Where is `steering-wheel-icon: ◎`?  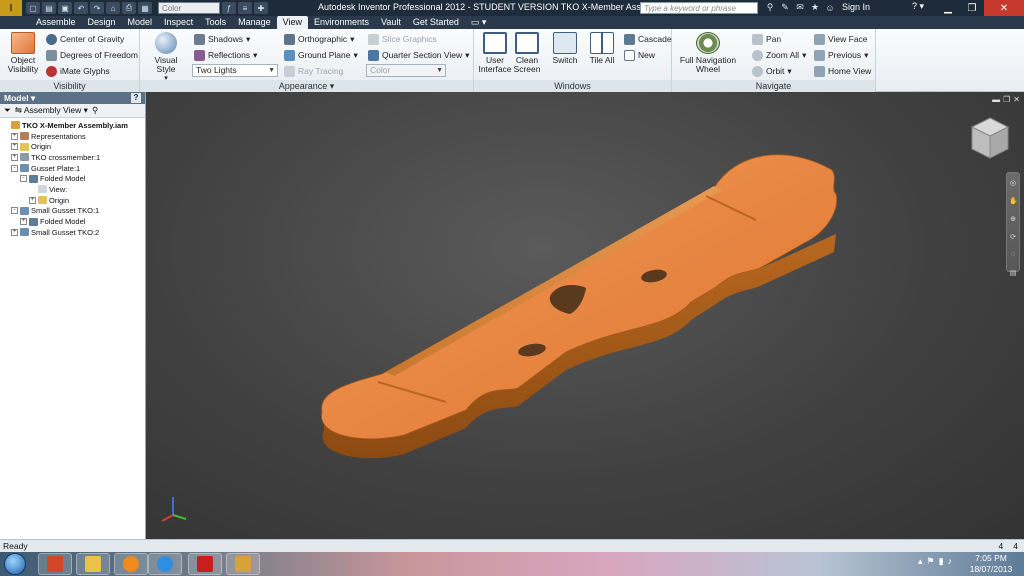 steering-wheel-icon: ◎ is located at coordinates (1013, 185).